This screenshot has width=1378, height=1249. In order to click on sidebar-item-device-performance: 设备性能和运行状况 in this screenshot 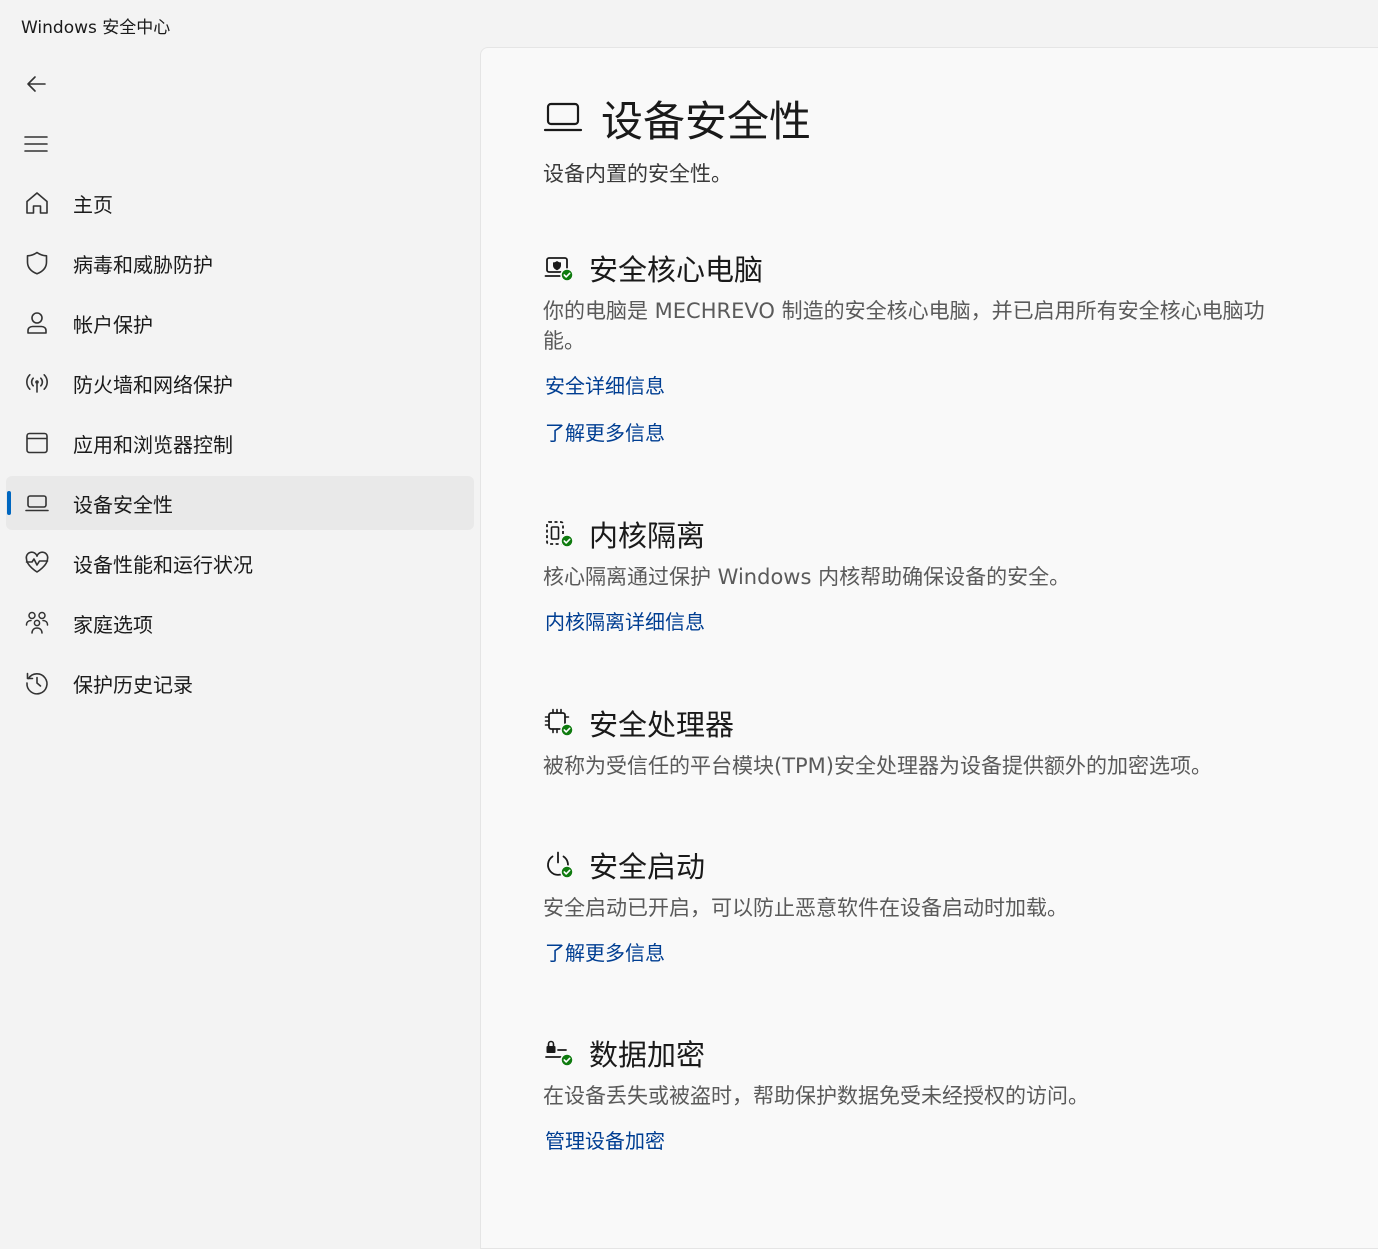, I will do `click(240, 563)`.